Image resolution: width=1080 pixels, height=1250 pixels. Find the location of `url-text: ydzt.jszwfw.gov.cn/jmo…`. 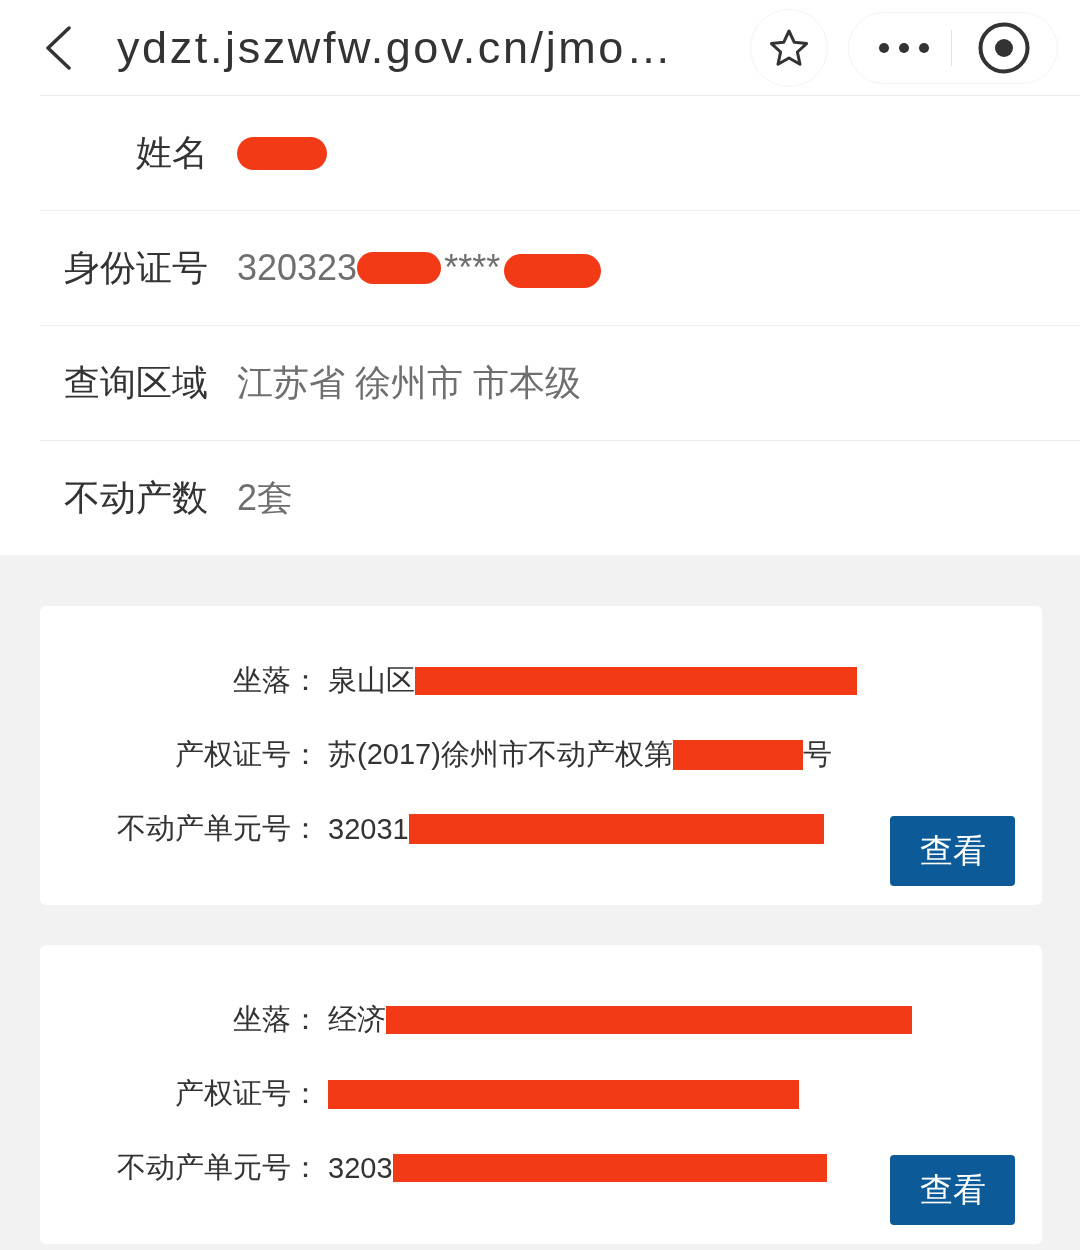

url-text: ydzt.jszwfw.gov.cn/jmo… is located at coordinates (395, 47).